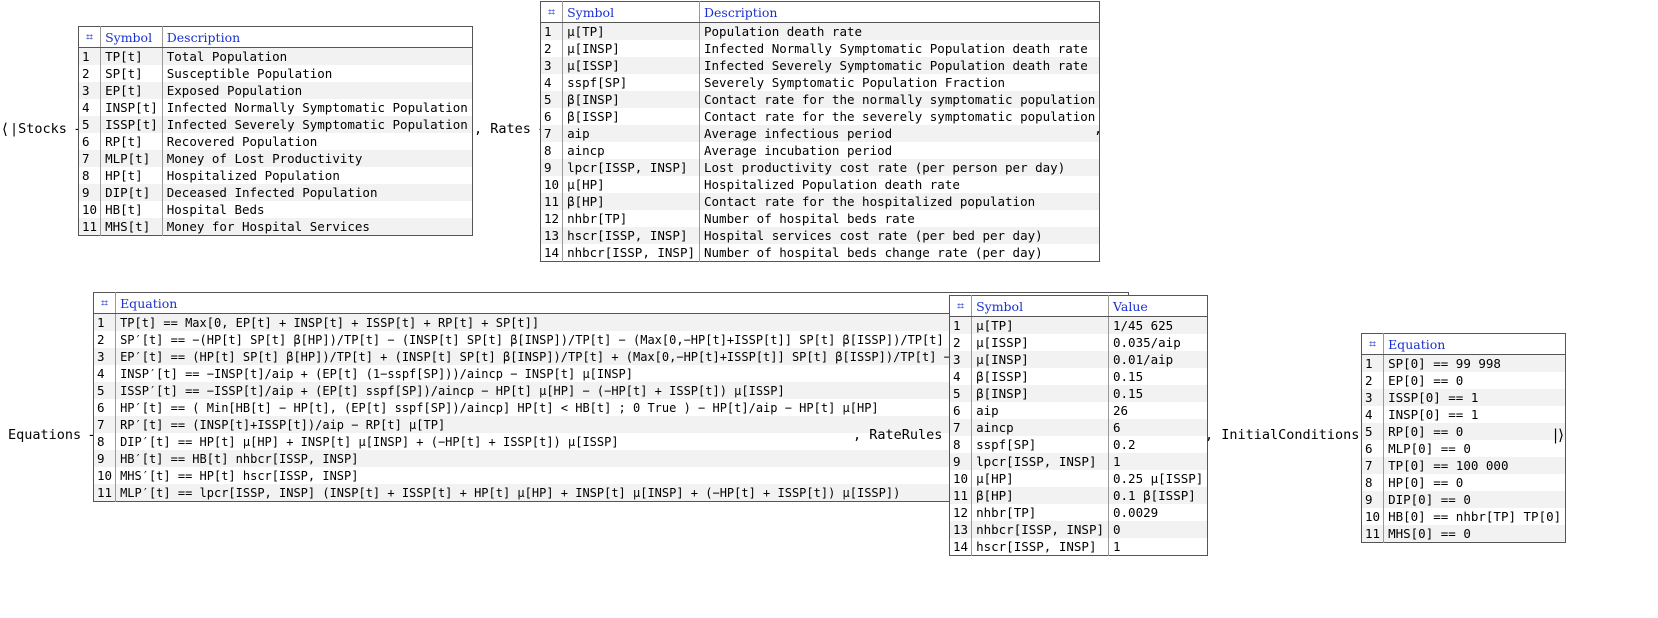 The width and height of the screenshot is (1658, 618). Describe the element at coordinates (253, 175) in the screenshot. I see `cell: Hospitalized Population` at that location.